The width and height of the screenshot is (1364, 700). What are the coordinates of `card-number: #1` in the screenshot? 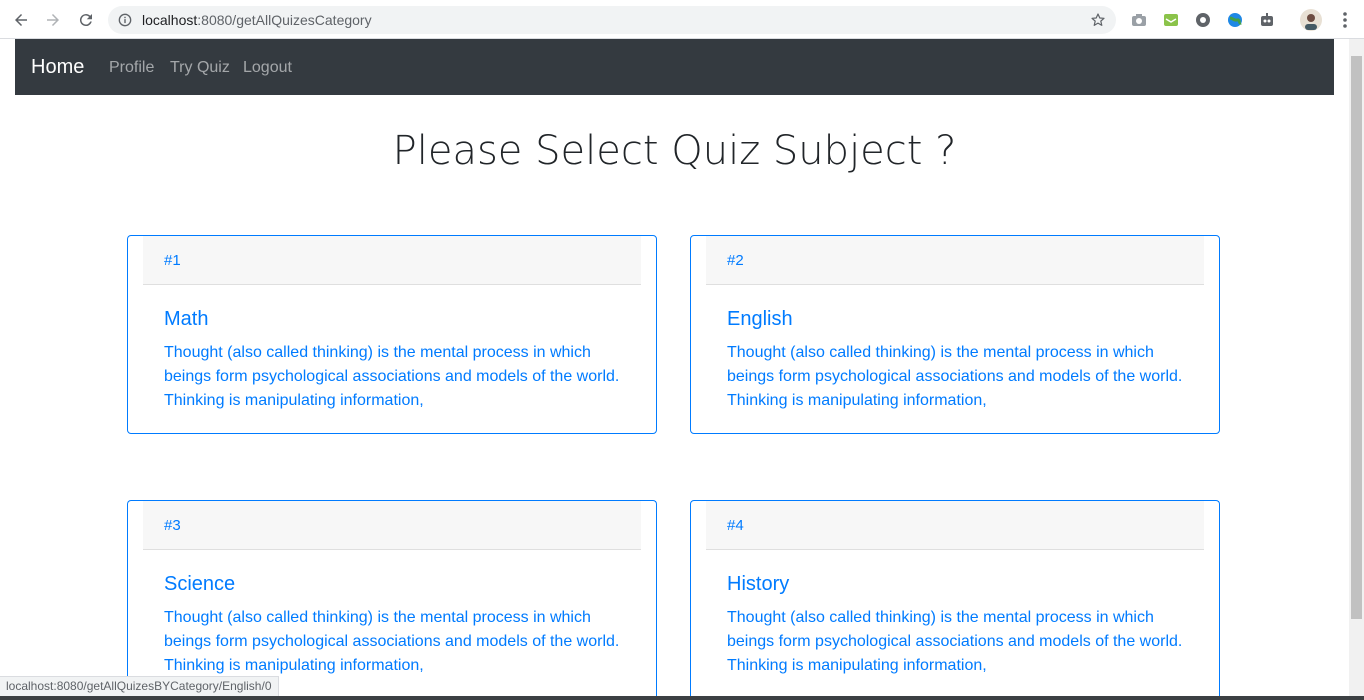 It's located at (172, 260).